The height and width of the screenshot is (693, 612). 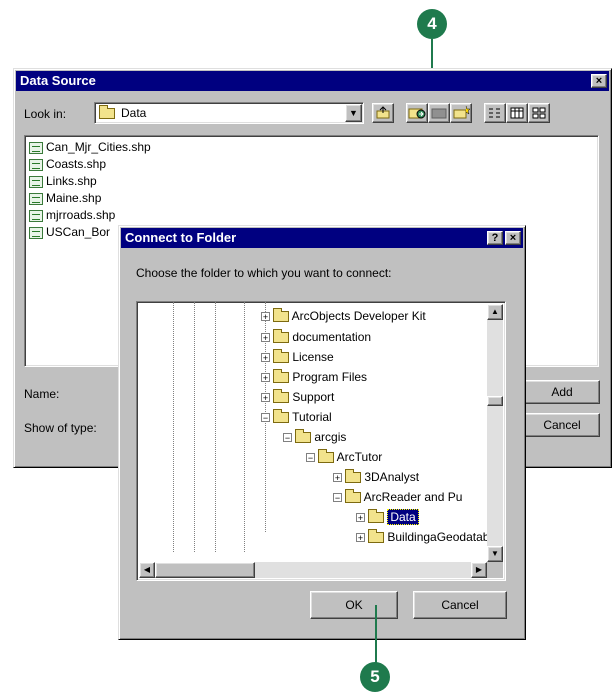 I want to click on tree-item: + documentation, so click(x=316, y=337).